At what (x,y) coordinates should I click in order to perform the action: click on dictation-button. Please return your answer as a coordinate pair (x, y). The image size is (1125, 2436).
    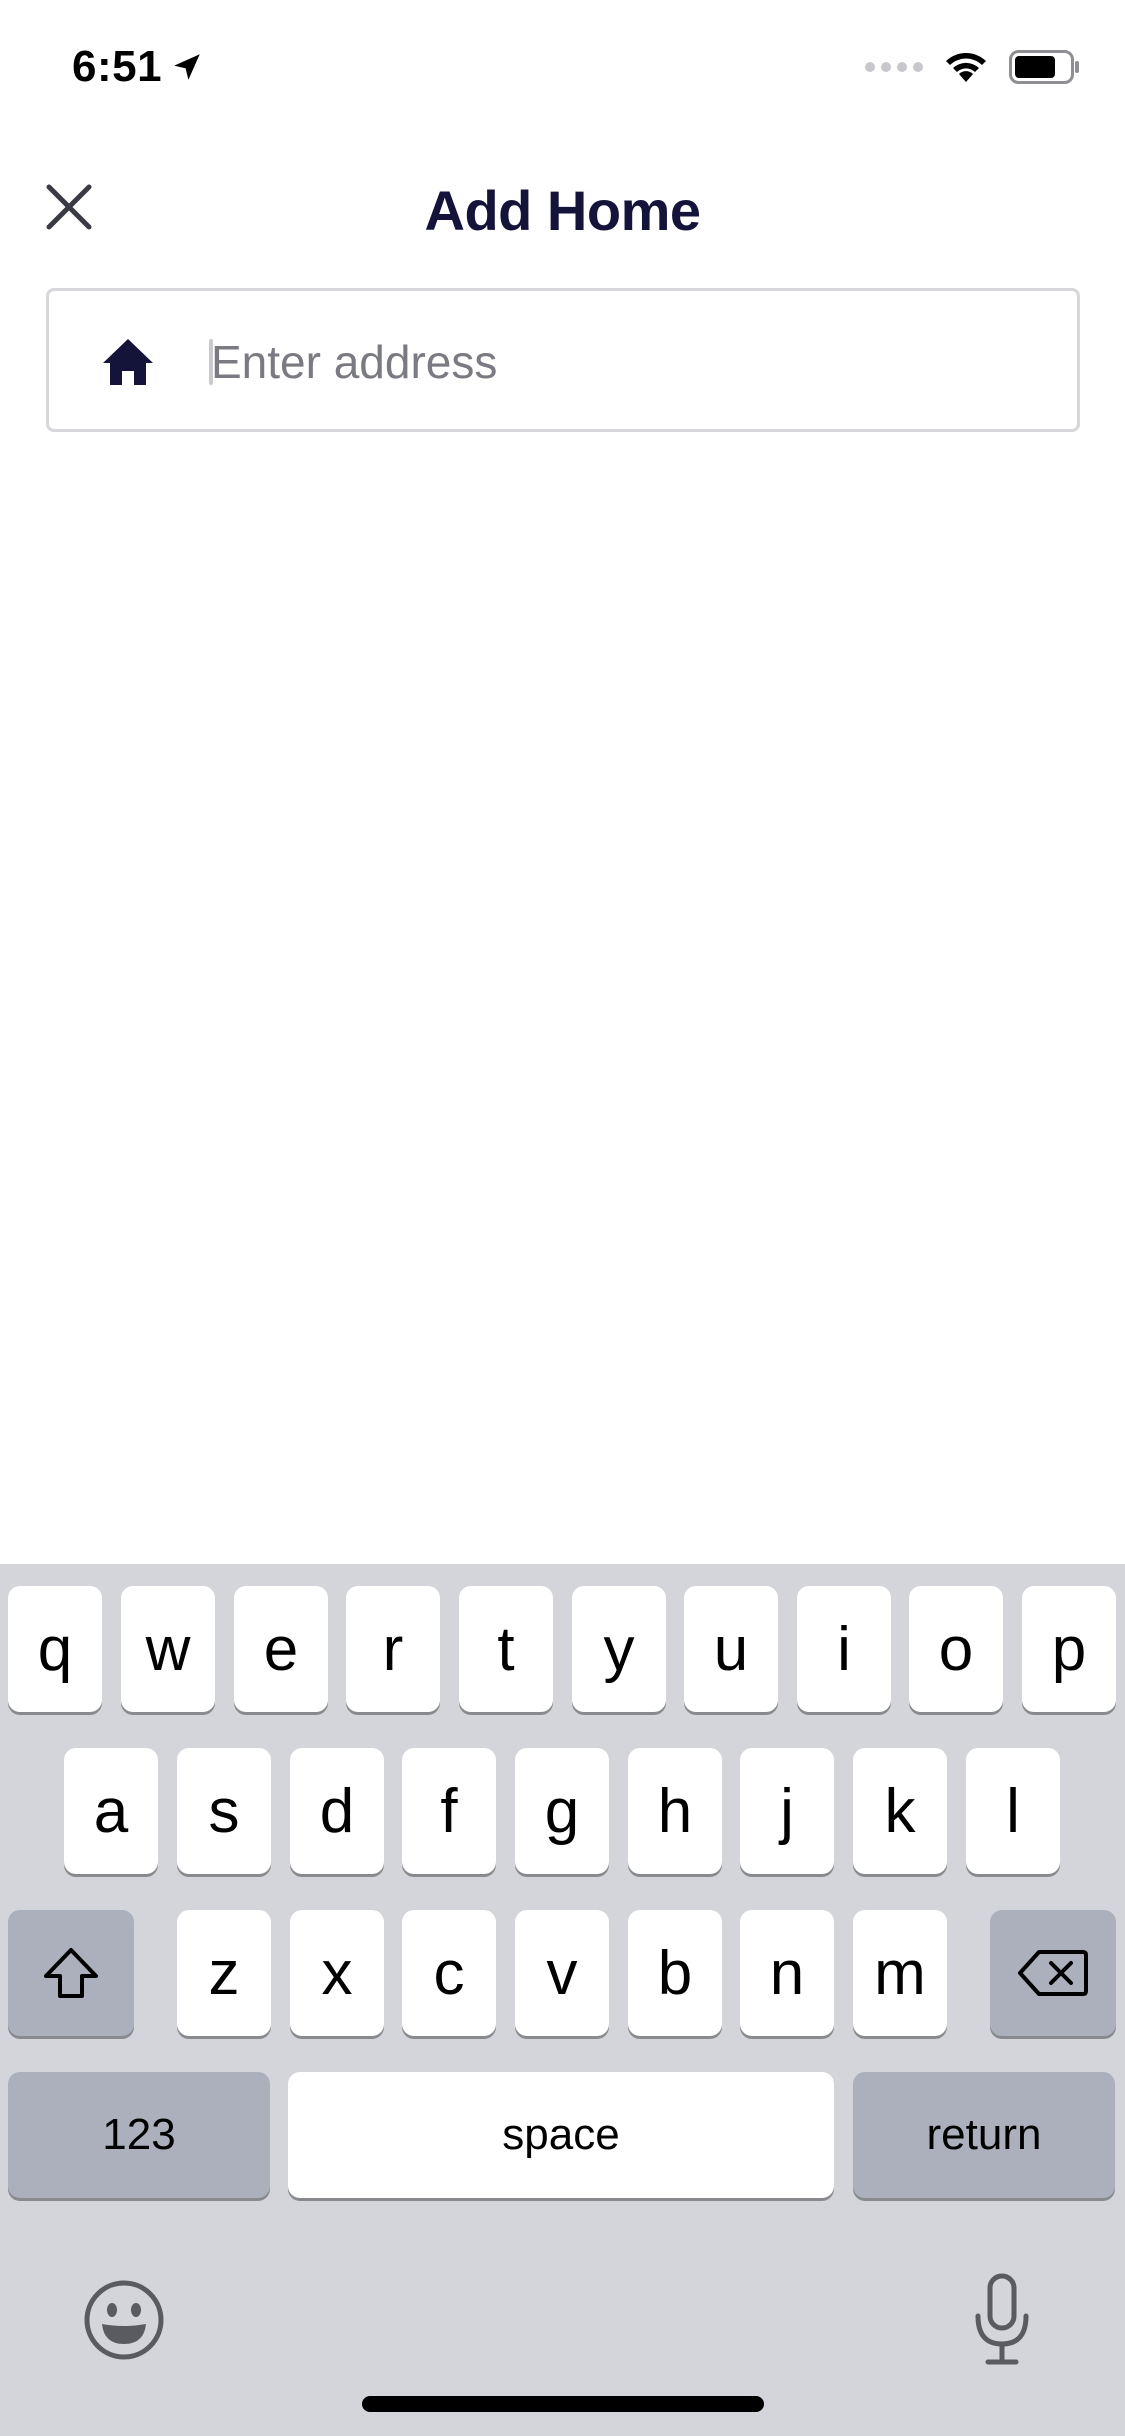
    Looking at the image, I should click on (1002, 2320).